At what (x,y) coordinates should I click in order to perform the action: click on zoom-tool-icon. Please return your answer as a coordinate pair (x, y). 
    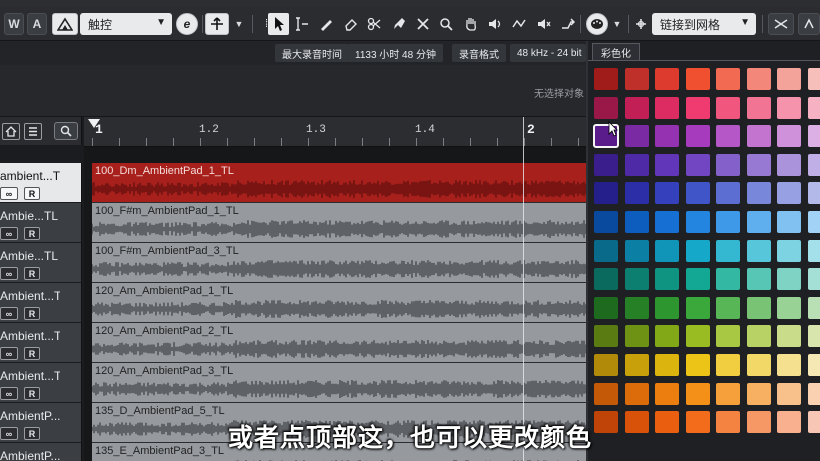
    Looking at the image, I should click on (445, 24).